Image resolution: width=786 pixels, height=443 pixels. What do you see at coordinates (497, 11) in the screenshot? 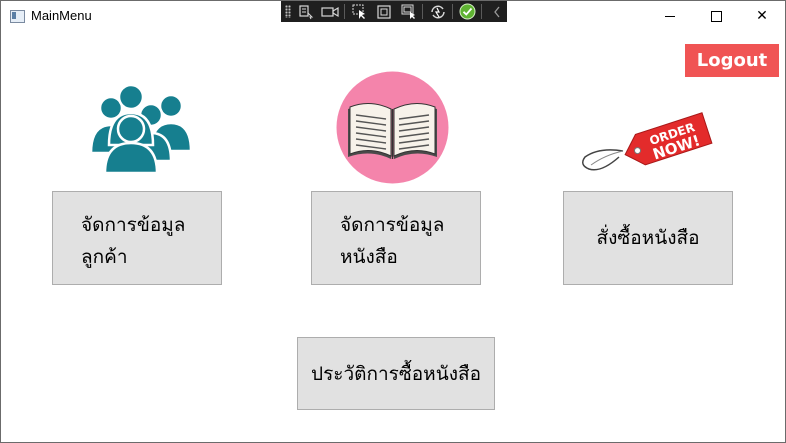
I see `collapse-icon` at bounding box center [497, 11].